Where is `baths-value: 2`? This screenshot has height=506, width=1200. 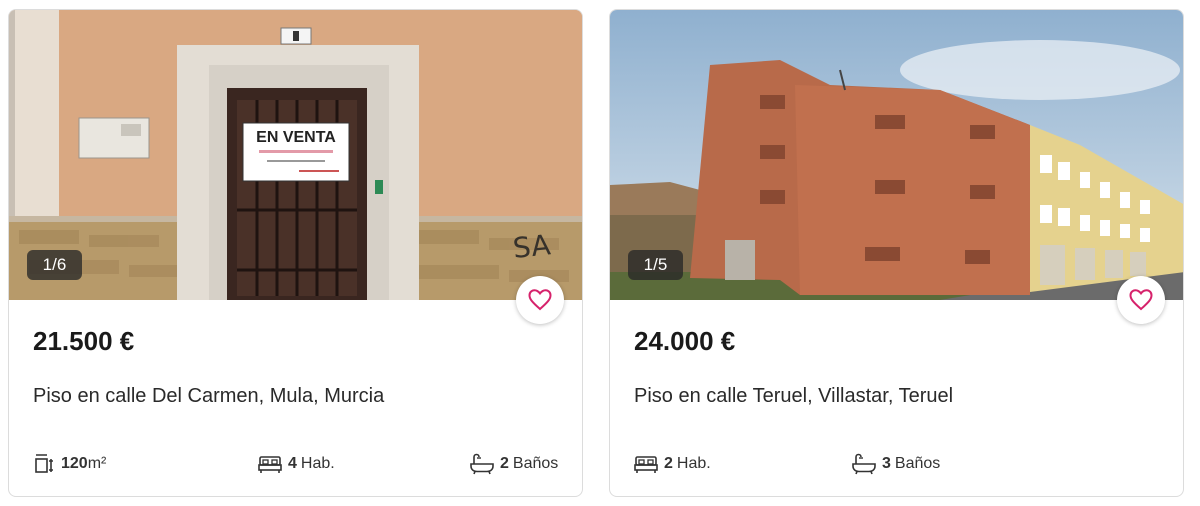 baths-value: 2 is located at coordinates (504, 463).